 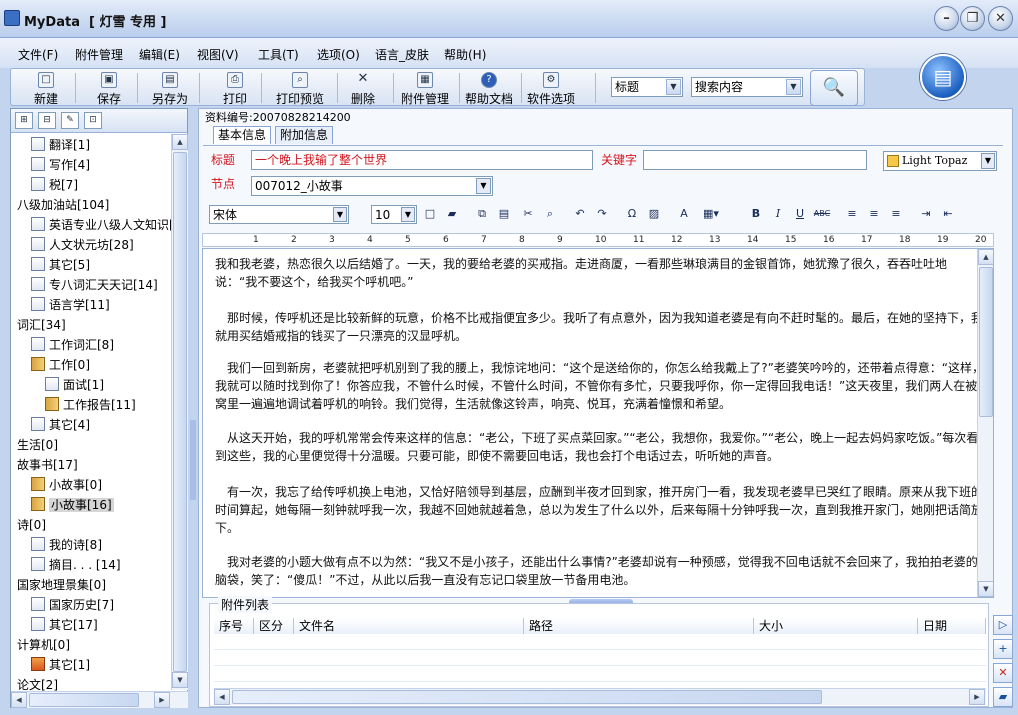 I want to click on tree-item: 国家历史[7], so click(x=92, y=605).